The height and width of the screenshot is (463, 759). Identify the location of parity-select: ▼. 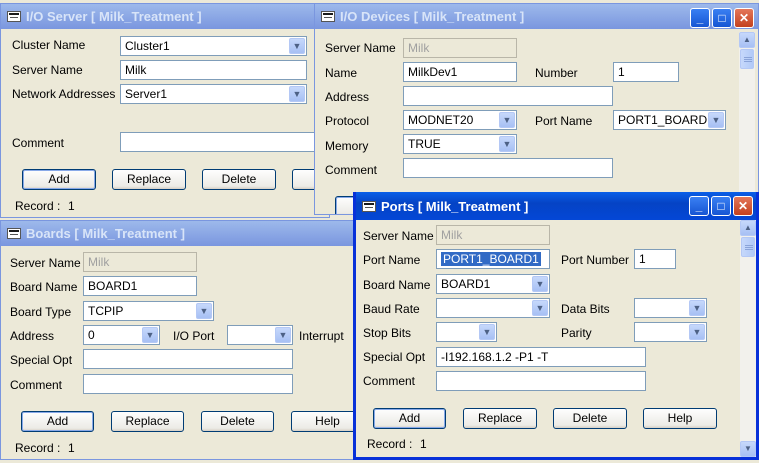
(670, 332).